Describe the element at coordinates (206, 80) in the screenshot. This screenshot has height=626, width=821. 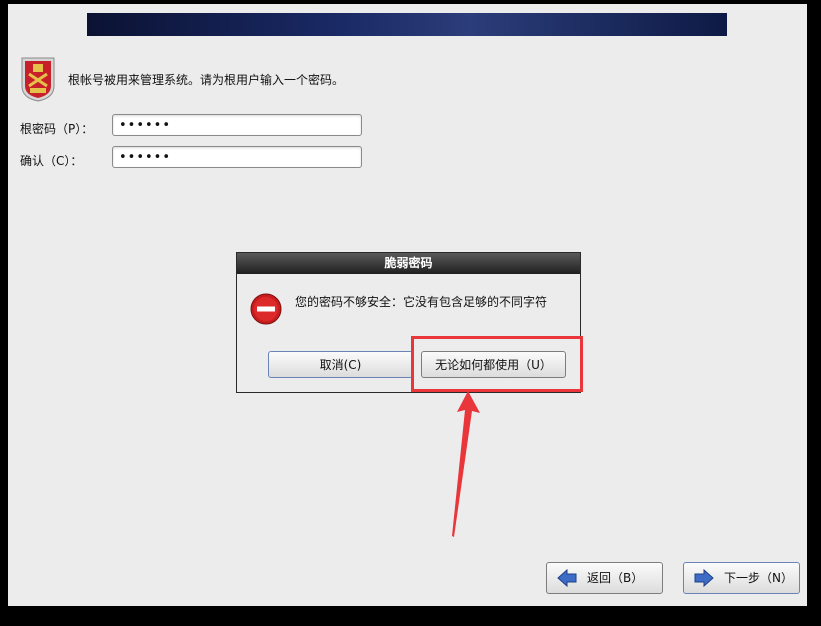
I see `intro-text: 根帐号被用来管理系统。请为根用户输入一个密码。` at that location.